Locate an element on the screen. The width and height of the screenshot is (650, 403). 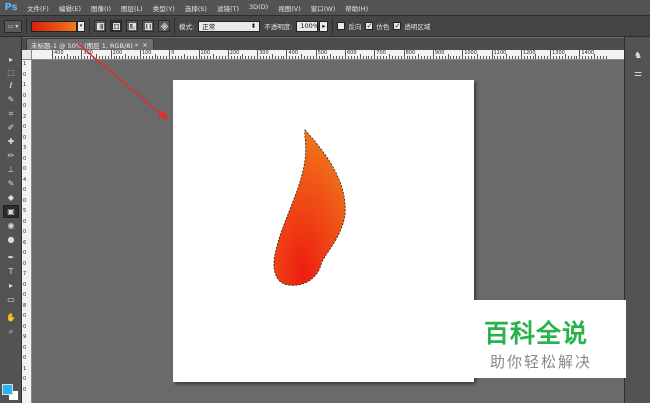
adjustments-icon: ⚌ is located at coordinates (638, 74).